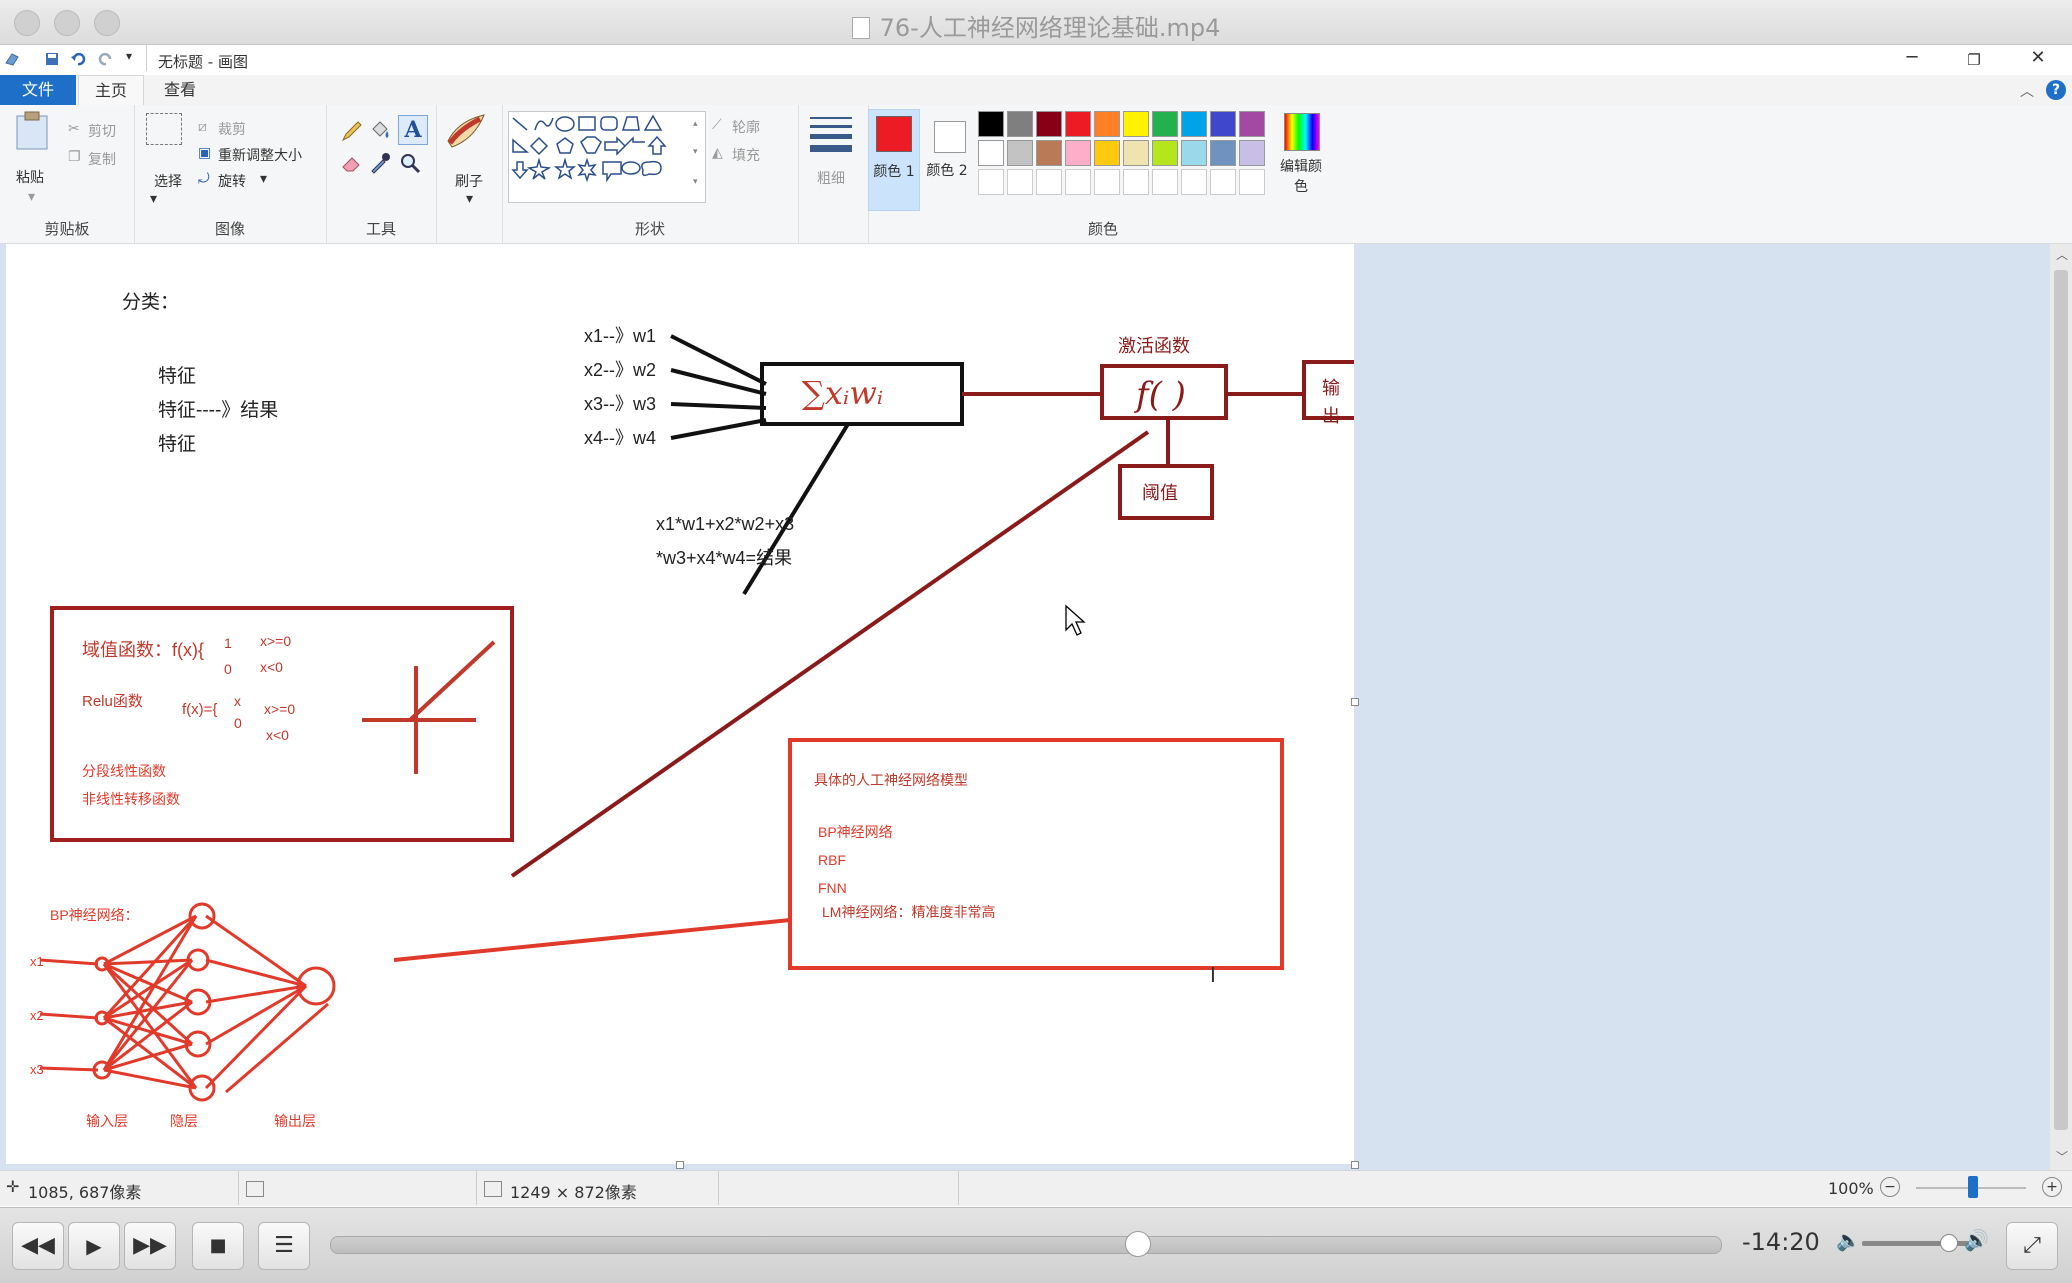 The height and width of the screenshot is (1283, 2072). I want to click on redo-icon, so click(106, 59).